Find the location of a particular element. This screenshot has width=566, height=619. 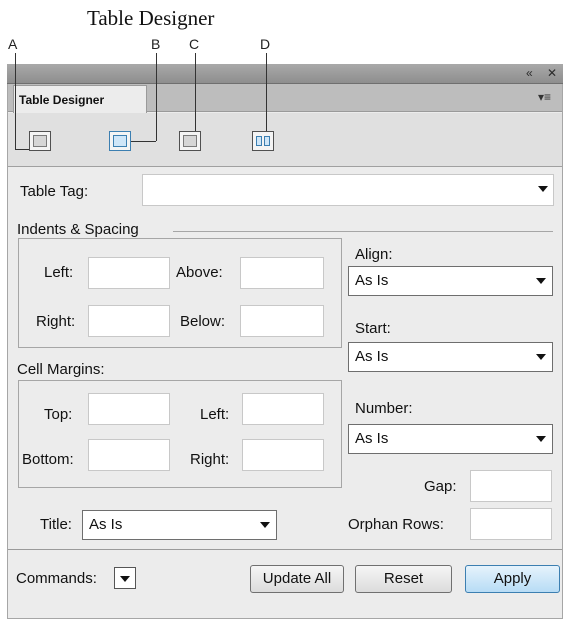

top-input is located at coordinates (129, 409).